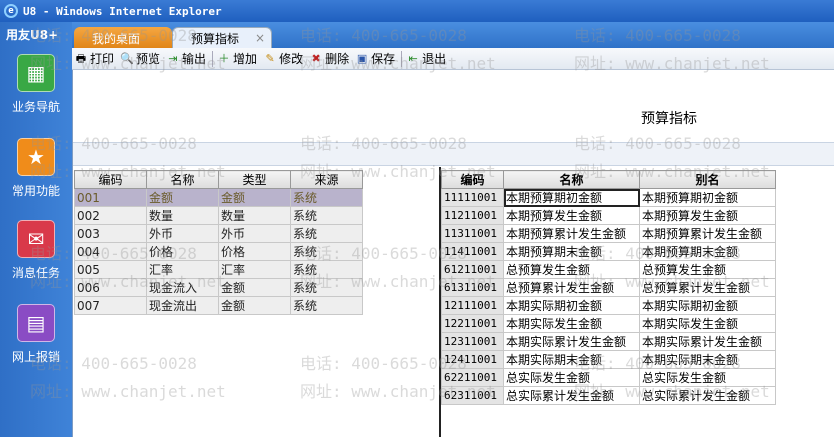 Image resolution: width=834 pixels, height=437 pixels. I want to click on cell-code: 001, so click(110, 197).